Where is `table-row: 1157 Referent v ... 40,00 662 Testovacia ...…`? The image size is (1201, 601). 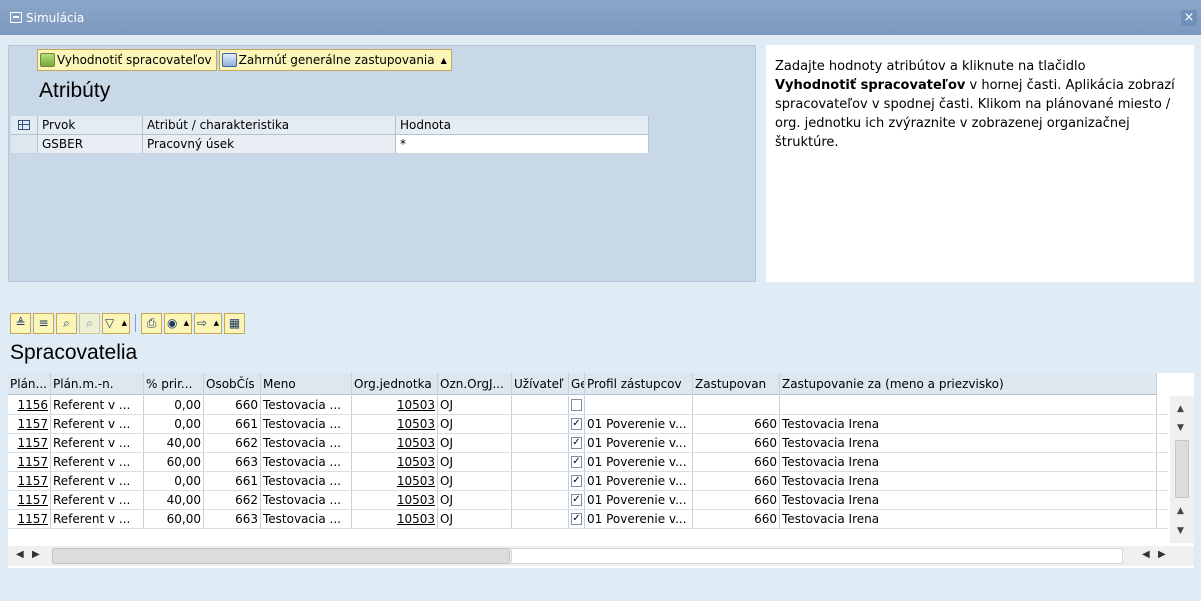
table-row: 1157 Referent v ... 40,00 662 Testovacia ...… is located at coordinates (588, 443).